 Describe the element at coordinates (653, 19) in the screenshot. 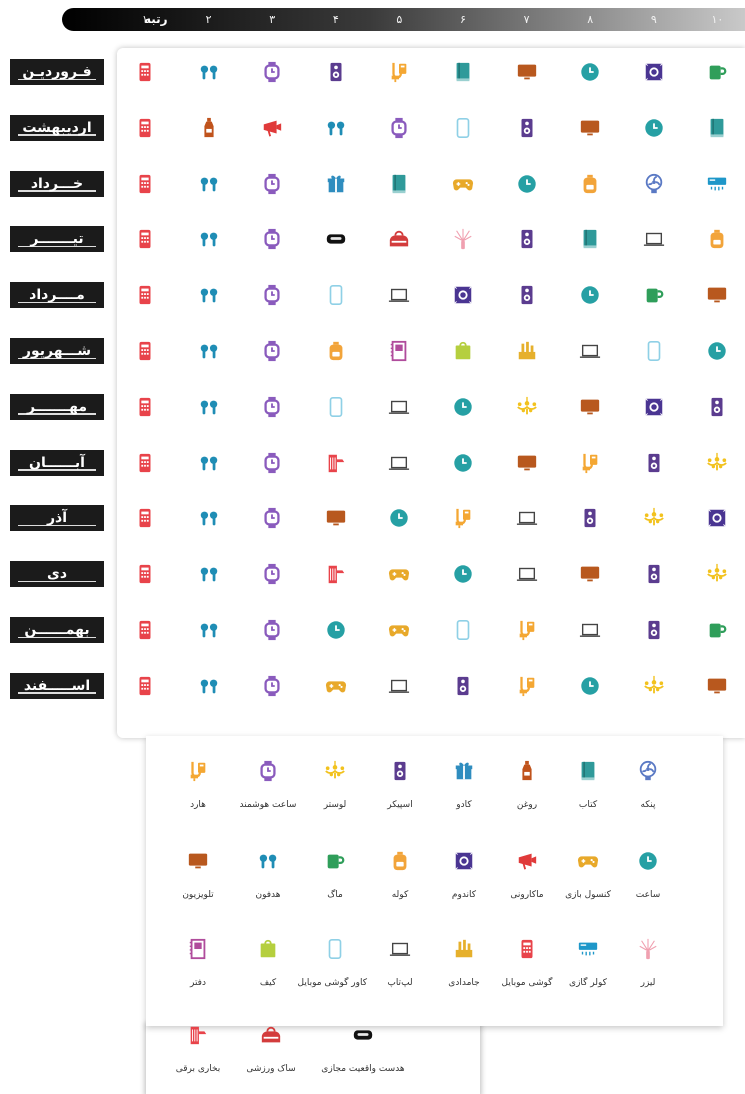

I see `rank-number: ۹` at that location.